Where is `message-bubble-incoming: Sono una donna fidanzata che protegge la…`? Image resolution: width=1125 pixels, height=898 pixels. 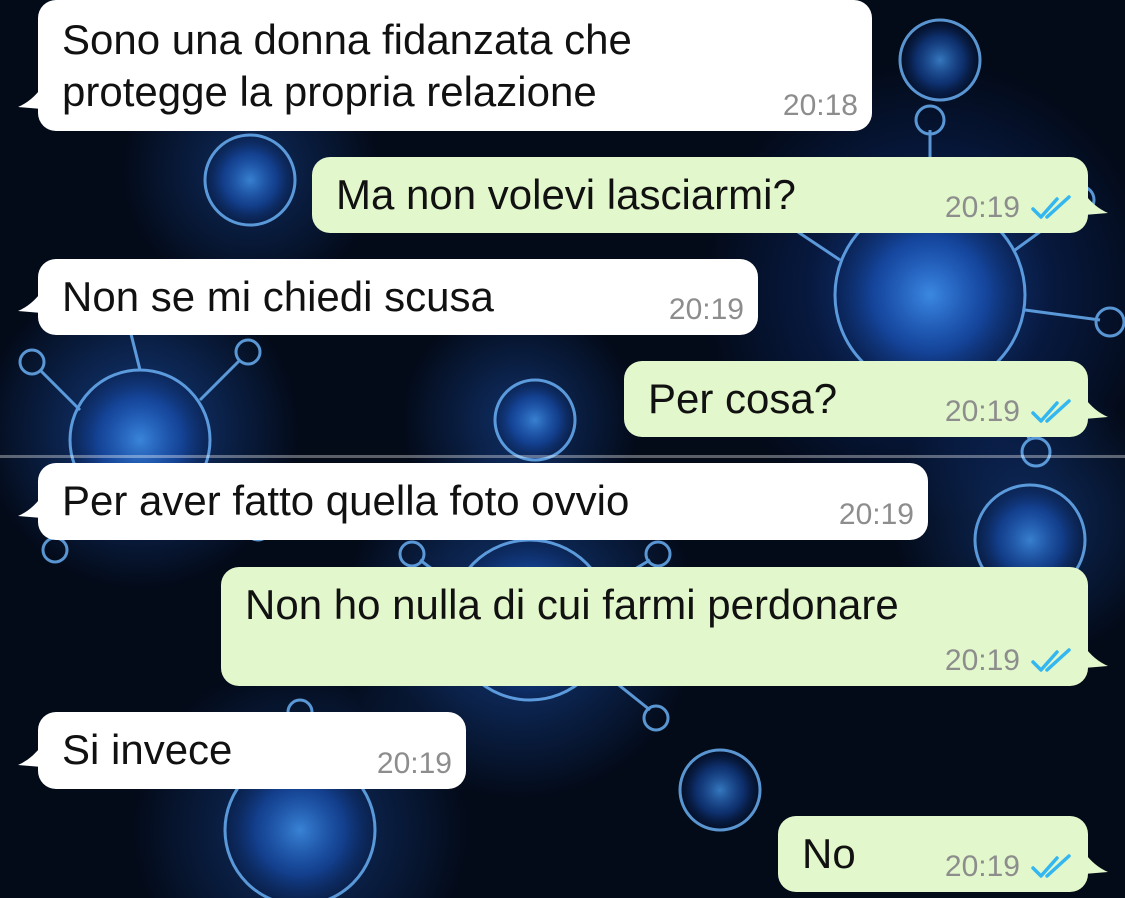
message-bubble-incoming: Sono una donna fidanzata che protegge la… is located at coordinates (445, 65).